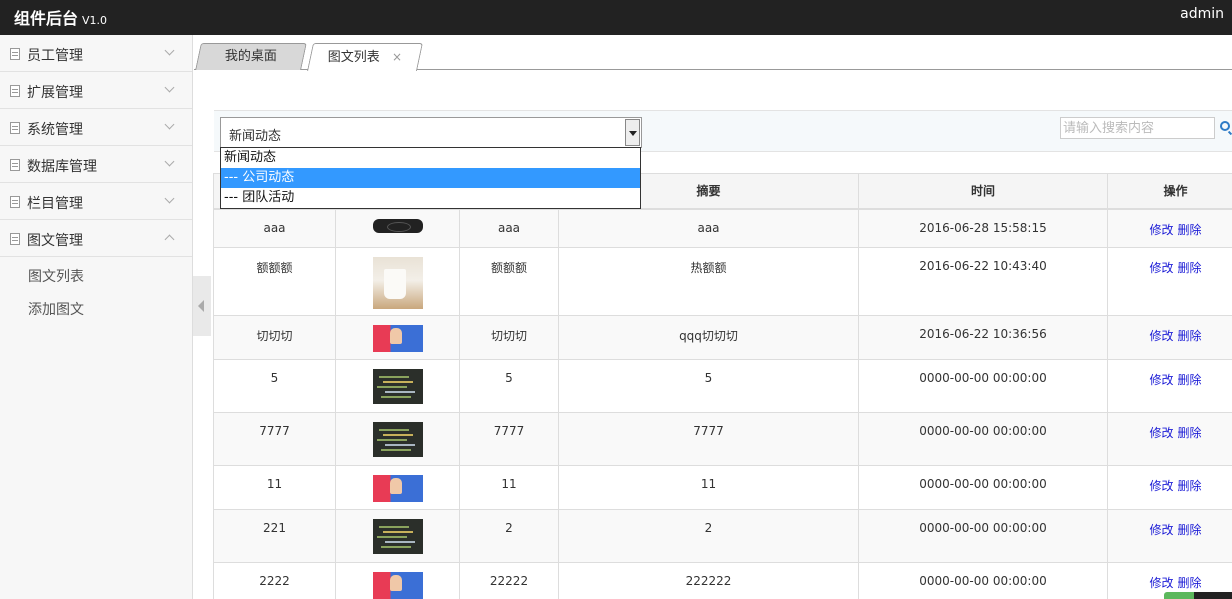 Image resolution: width=1232 pixels, height=599 pixels. I want to click on cell-title: 2222, so click(274, 580).